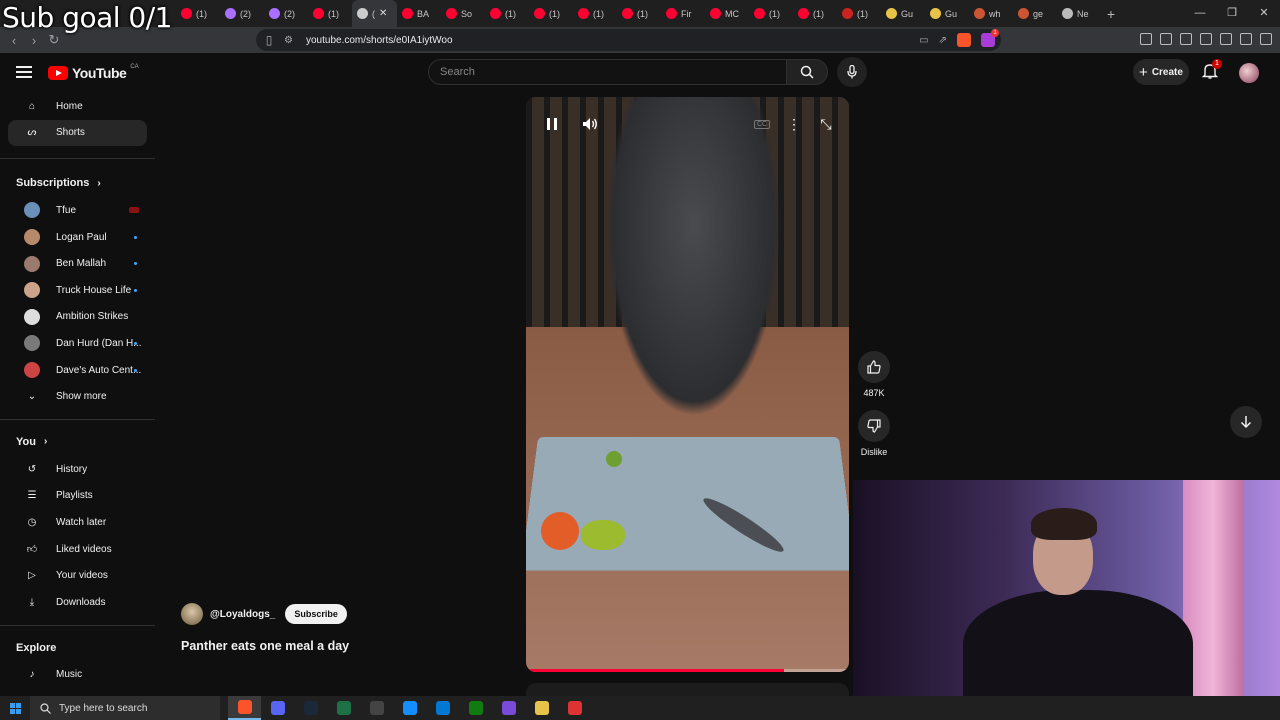 The height and width of the screenshot is (720, 1280). I want to click on show-more-button: ⌄ Show more, so click(77, 396).